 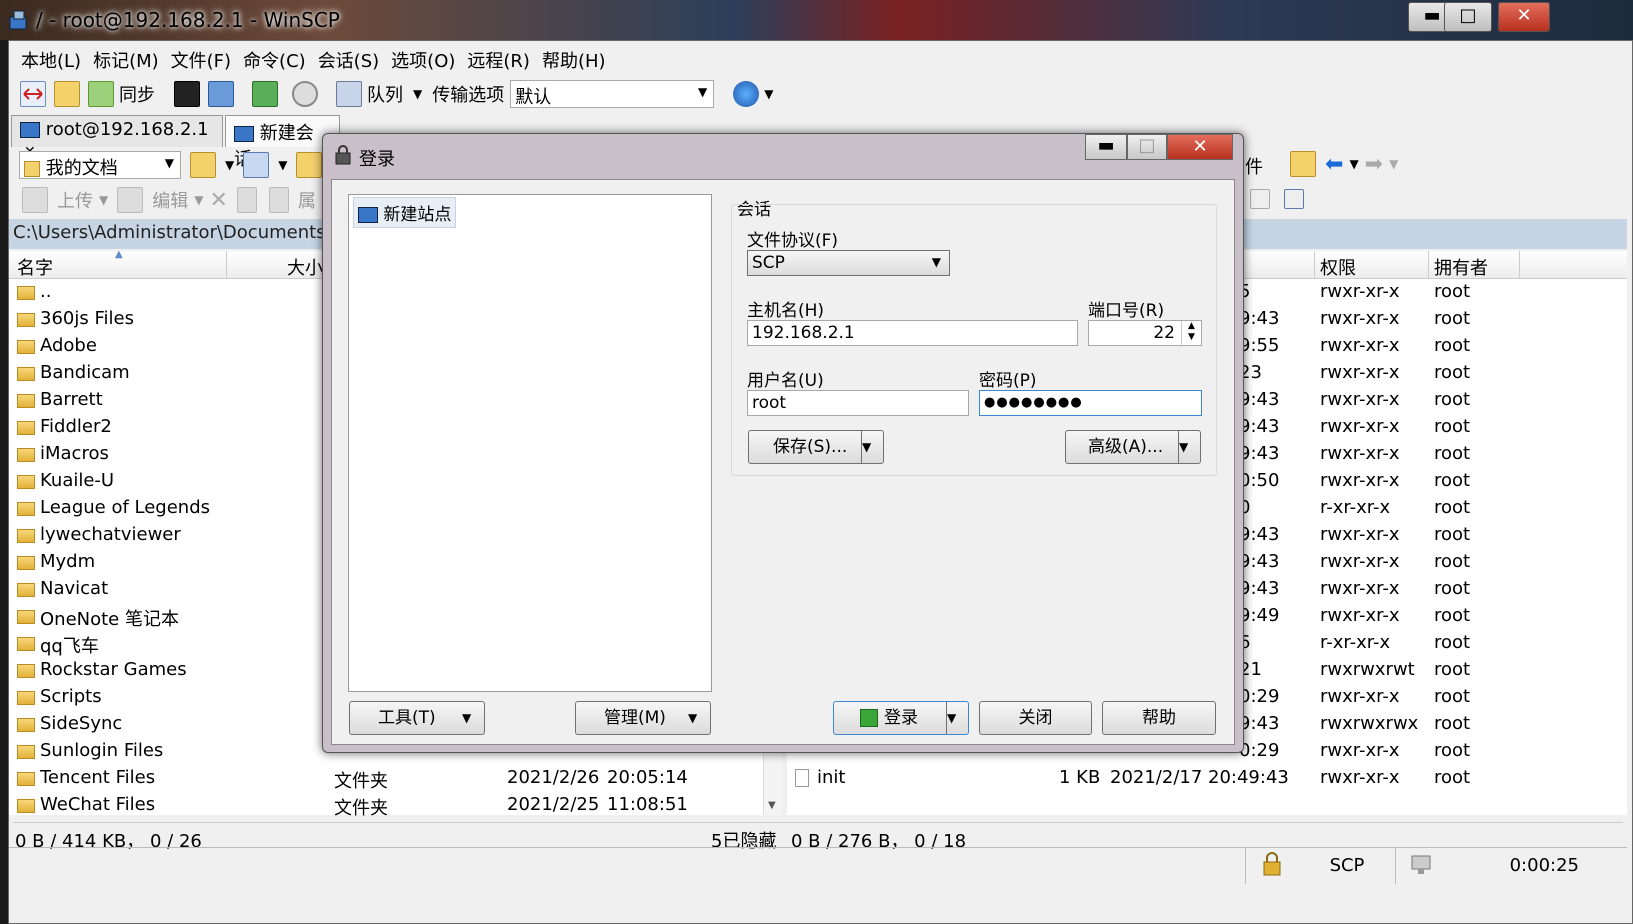 I want to click on save-dropdown-icon: ▼, so click(x=872, y=447).